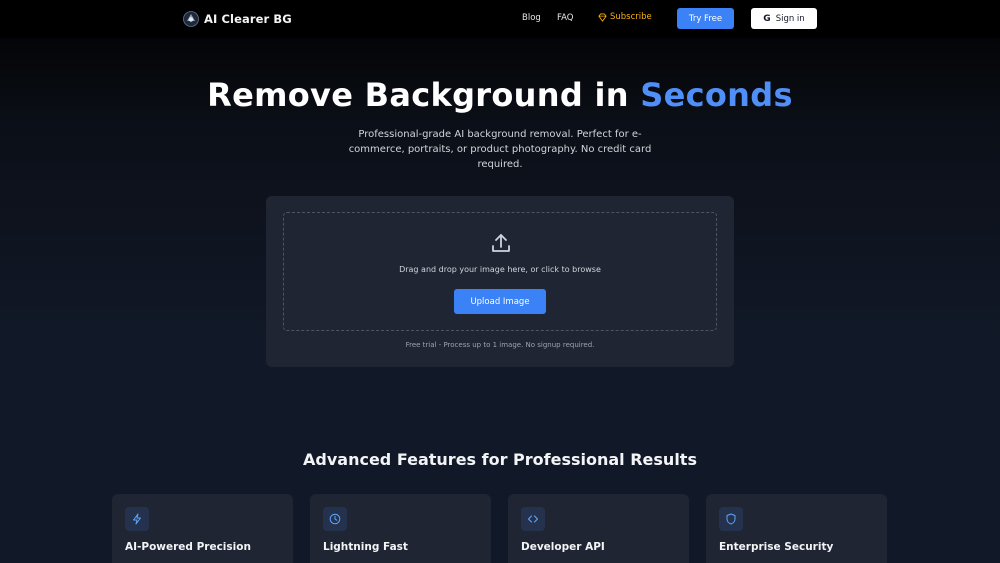  Describe the element at coordinates (767, 18) in the screenshot. I see `google-icon: G` at that location.